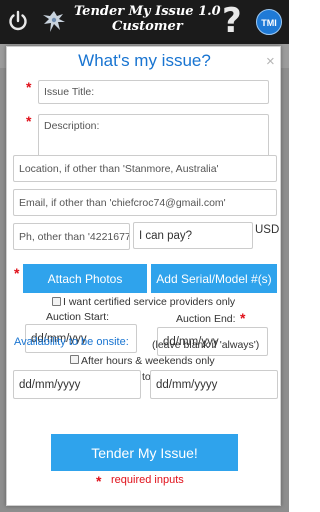  I want to click on app-title: Tender My Issue 1.0 Customer, so click(174, 19).